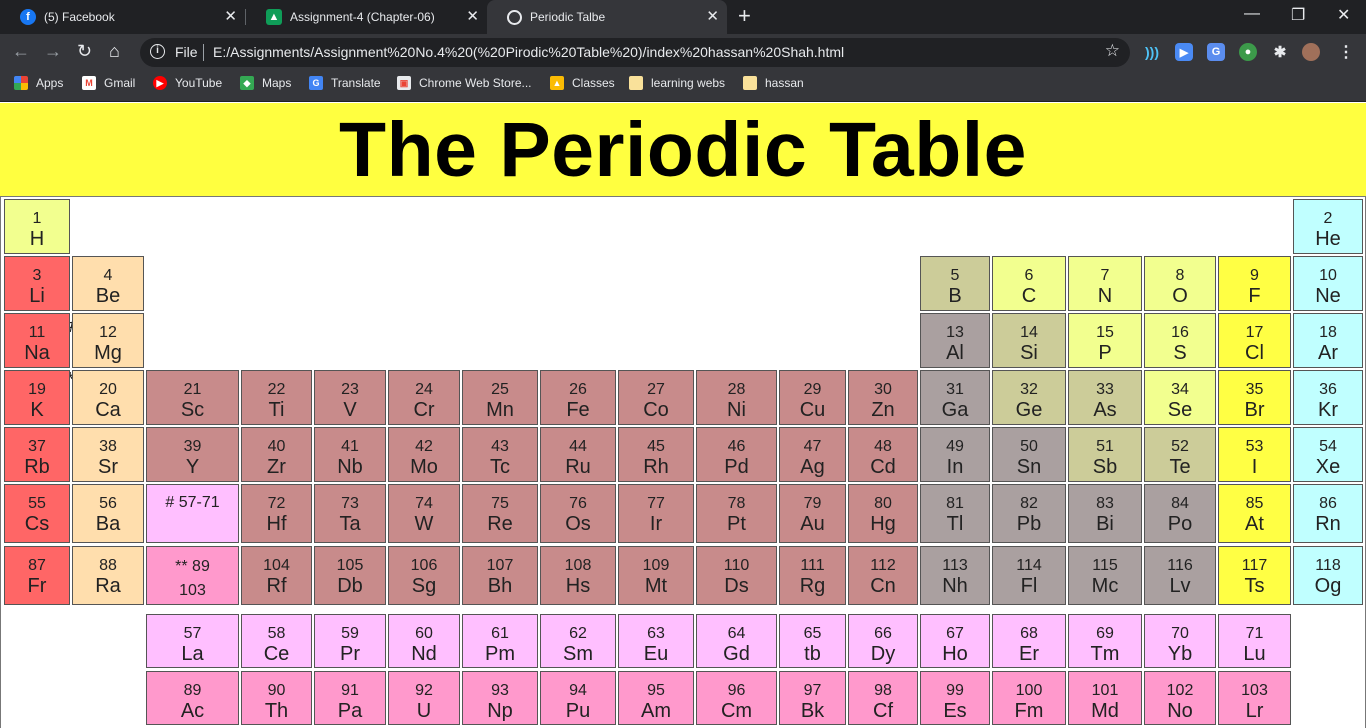  What do you see at coordinates (955, 389) in the screenshot?
I see `atomic-number: 31` at bounding box center [955, 389].